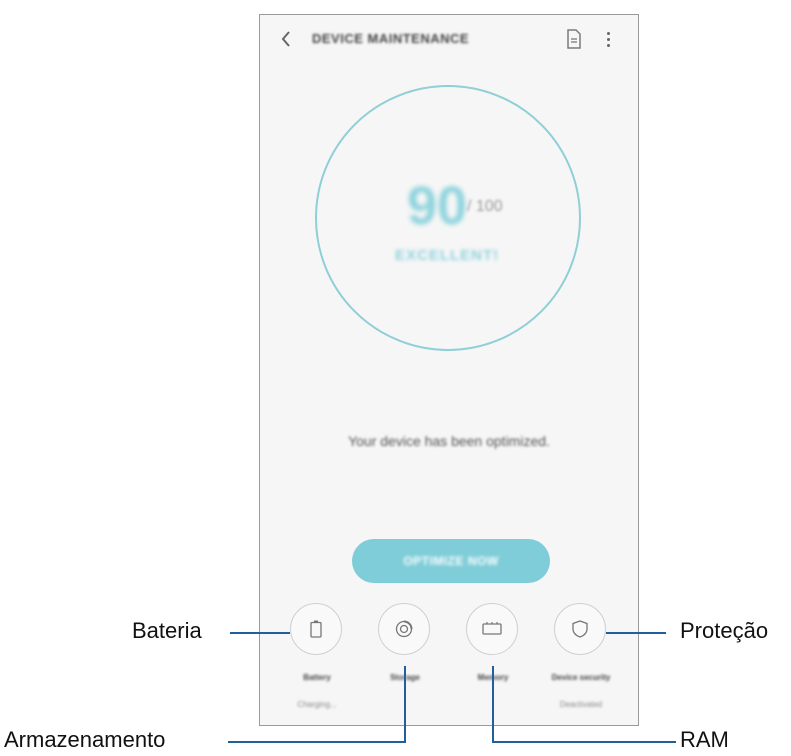  What do you see at coordinates (581, 677) in the screenshot?
I see `tile-label: Device security` at bounding box center [581, 677].